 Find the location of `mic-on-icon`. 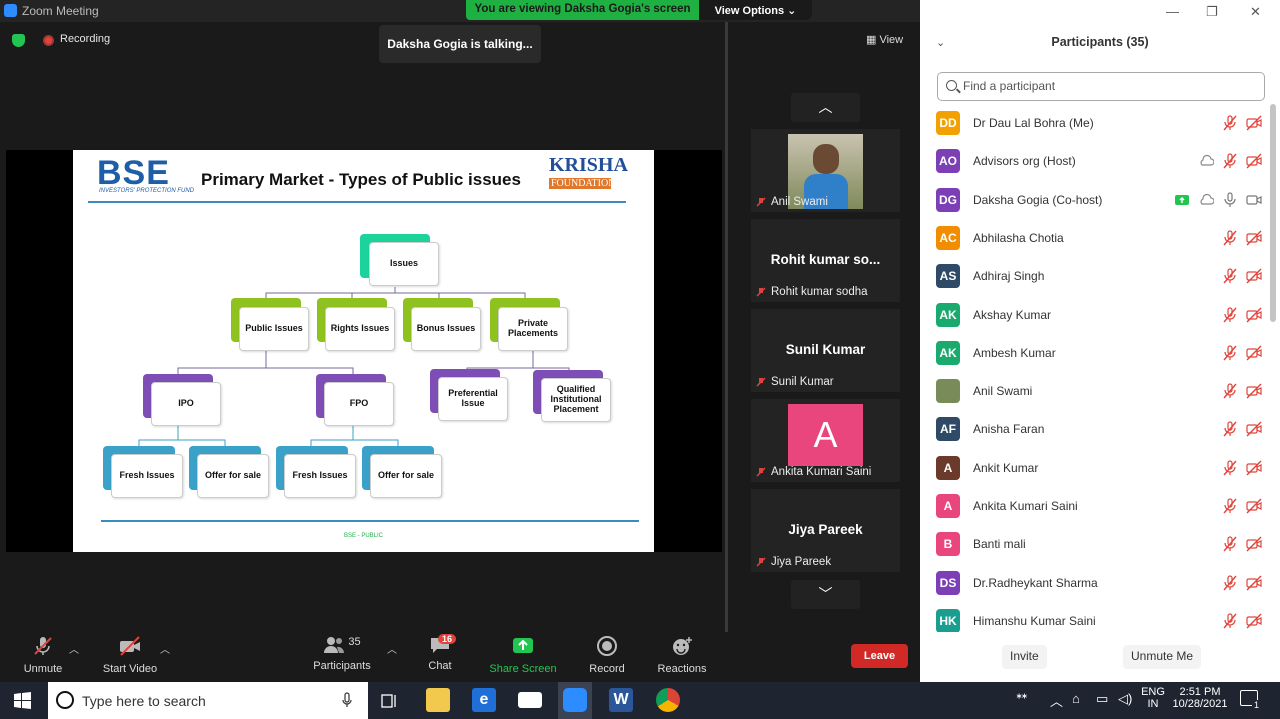

mic-on-icon is located at coordinates (1230, 199).